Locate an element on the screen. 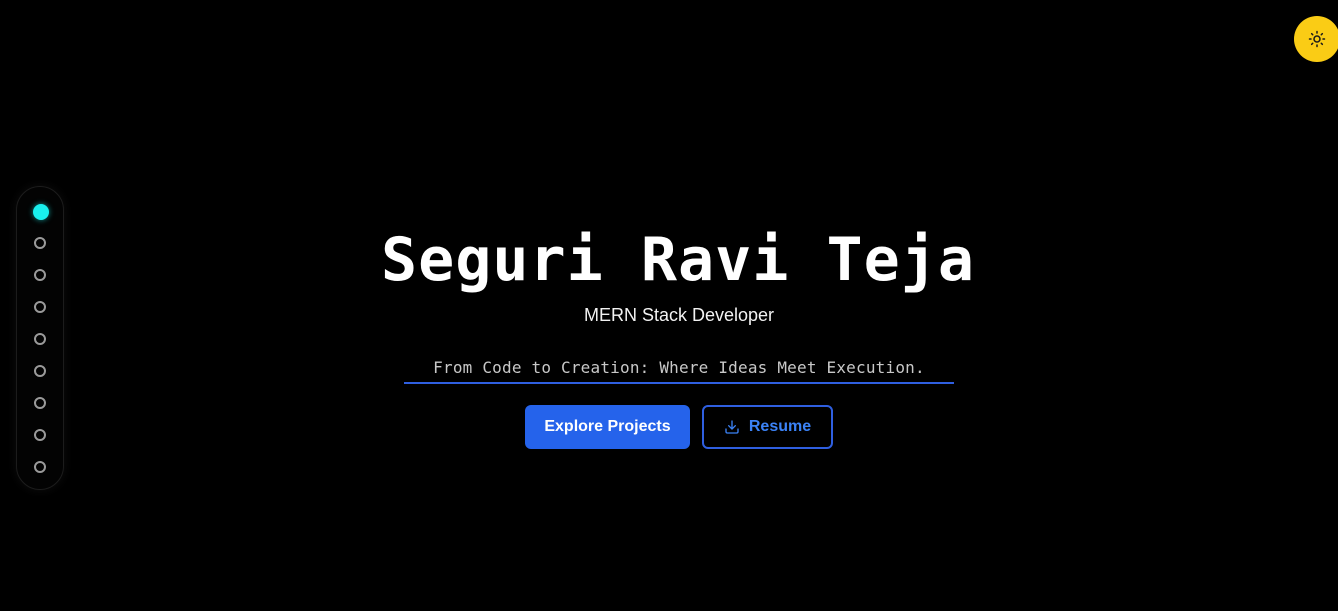  explore-projects-label: Explore Projects is located at coordinates (607, 426).